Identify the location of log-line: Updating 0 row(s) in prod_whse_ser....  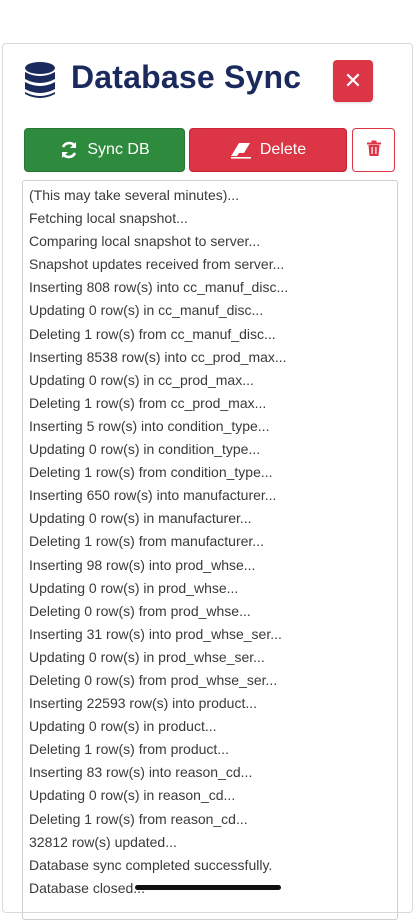
(147, 656).